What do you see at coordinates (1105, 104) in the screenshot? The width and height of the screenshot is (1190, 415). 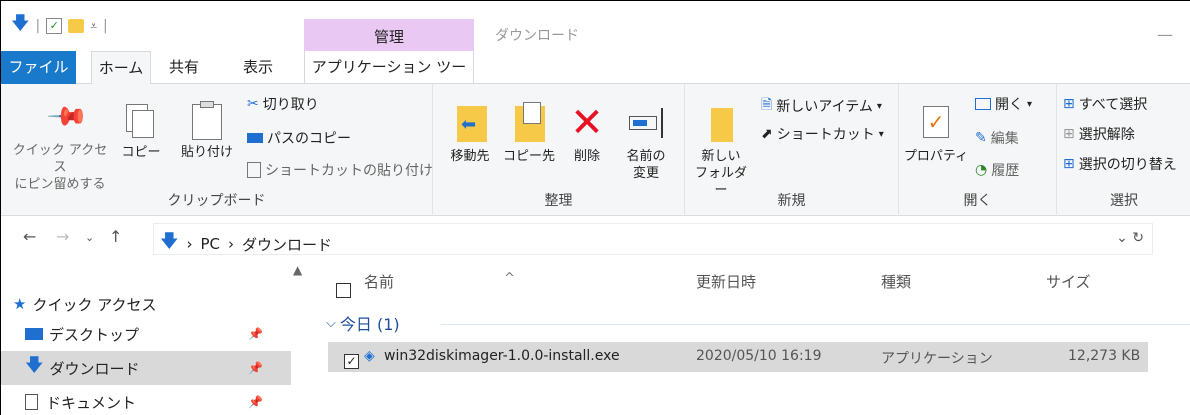 I see `select-all-button: ⊞ すべて選択` at bounding box center [1105, 104].